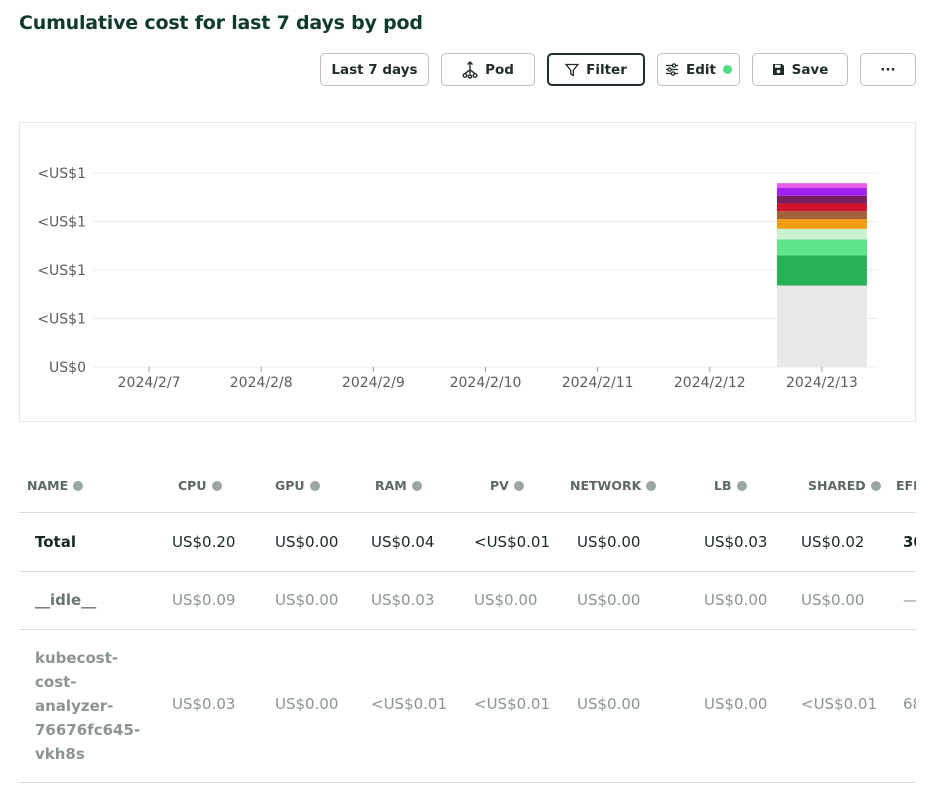 This screenshot has width=948, height=791. Describe the element at coordinates (833, 542) in the screenshot. I see `shared-cost: US$0.02` at that location.